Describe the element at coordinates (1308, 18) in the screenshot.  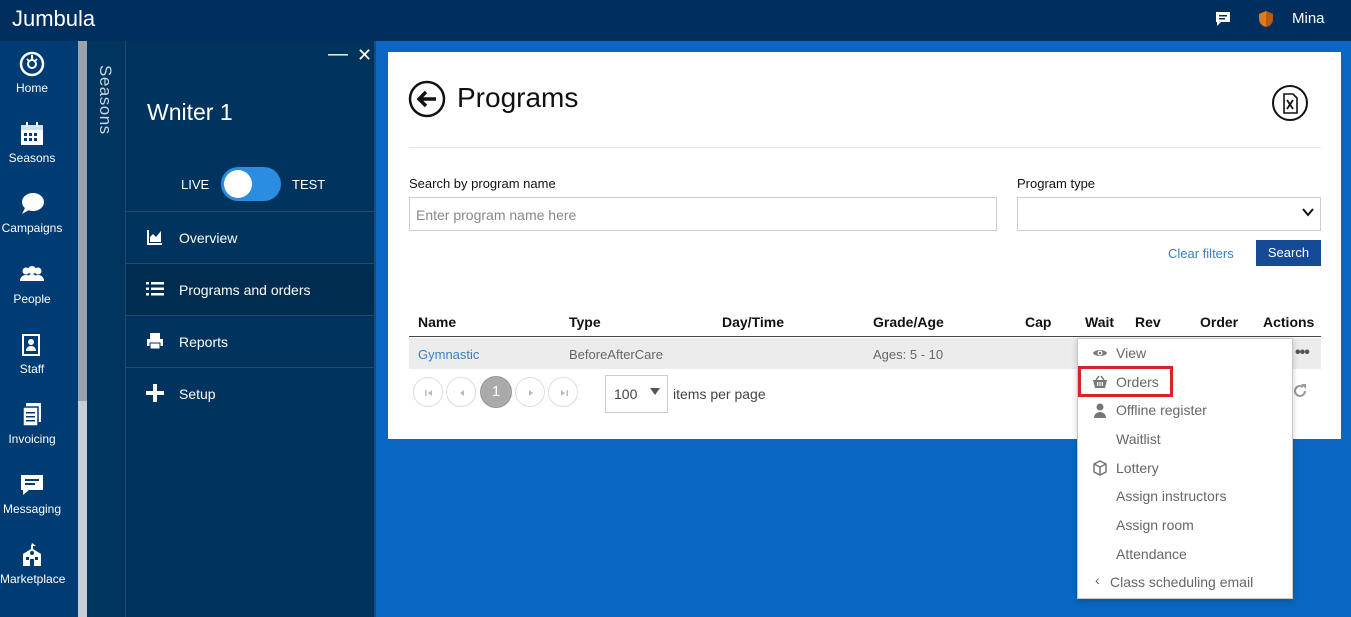
I see `user-name: Mina` at that location.